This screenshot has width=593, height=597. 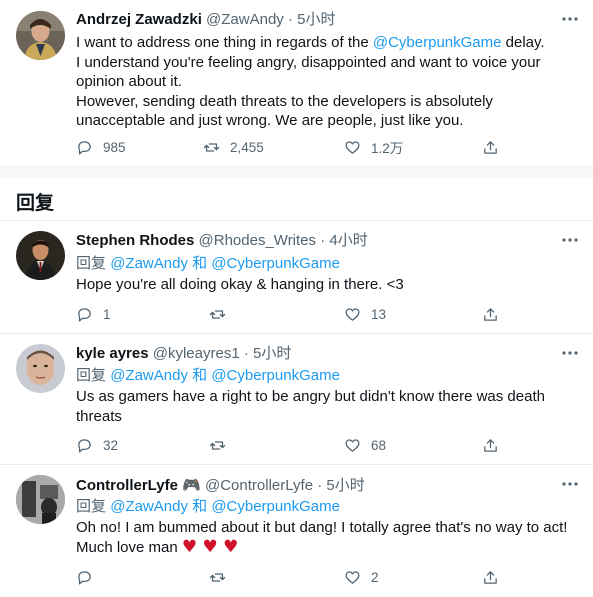 I want to click on tweet-header: kyle ayres @kyleayres1 · 5小时, so click(x=183, y=354).